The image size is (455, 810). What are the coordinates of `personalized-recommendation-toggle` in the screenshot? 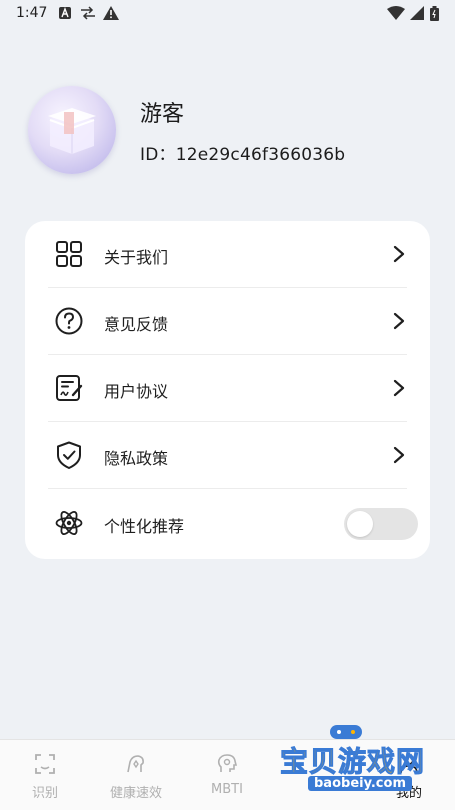 It's located at (381, 524).